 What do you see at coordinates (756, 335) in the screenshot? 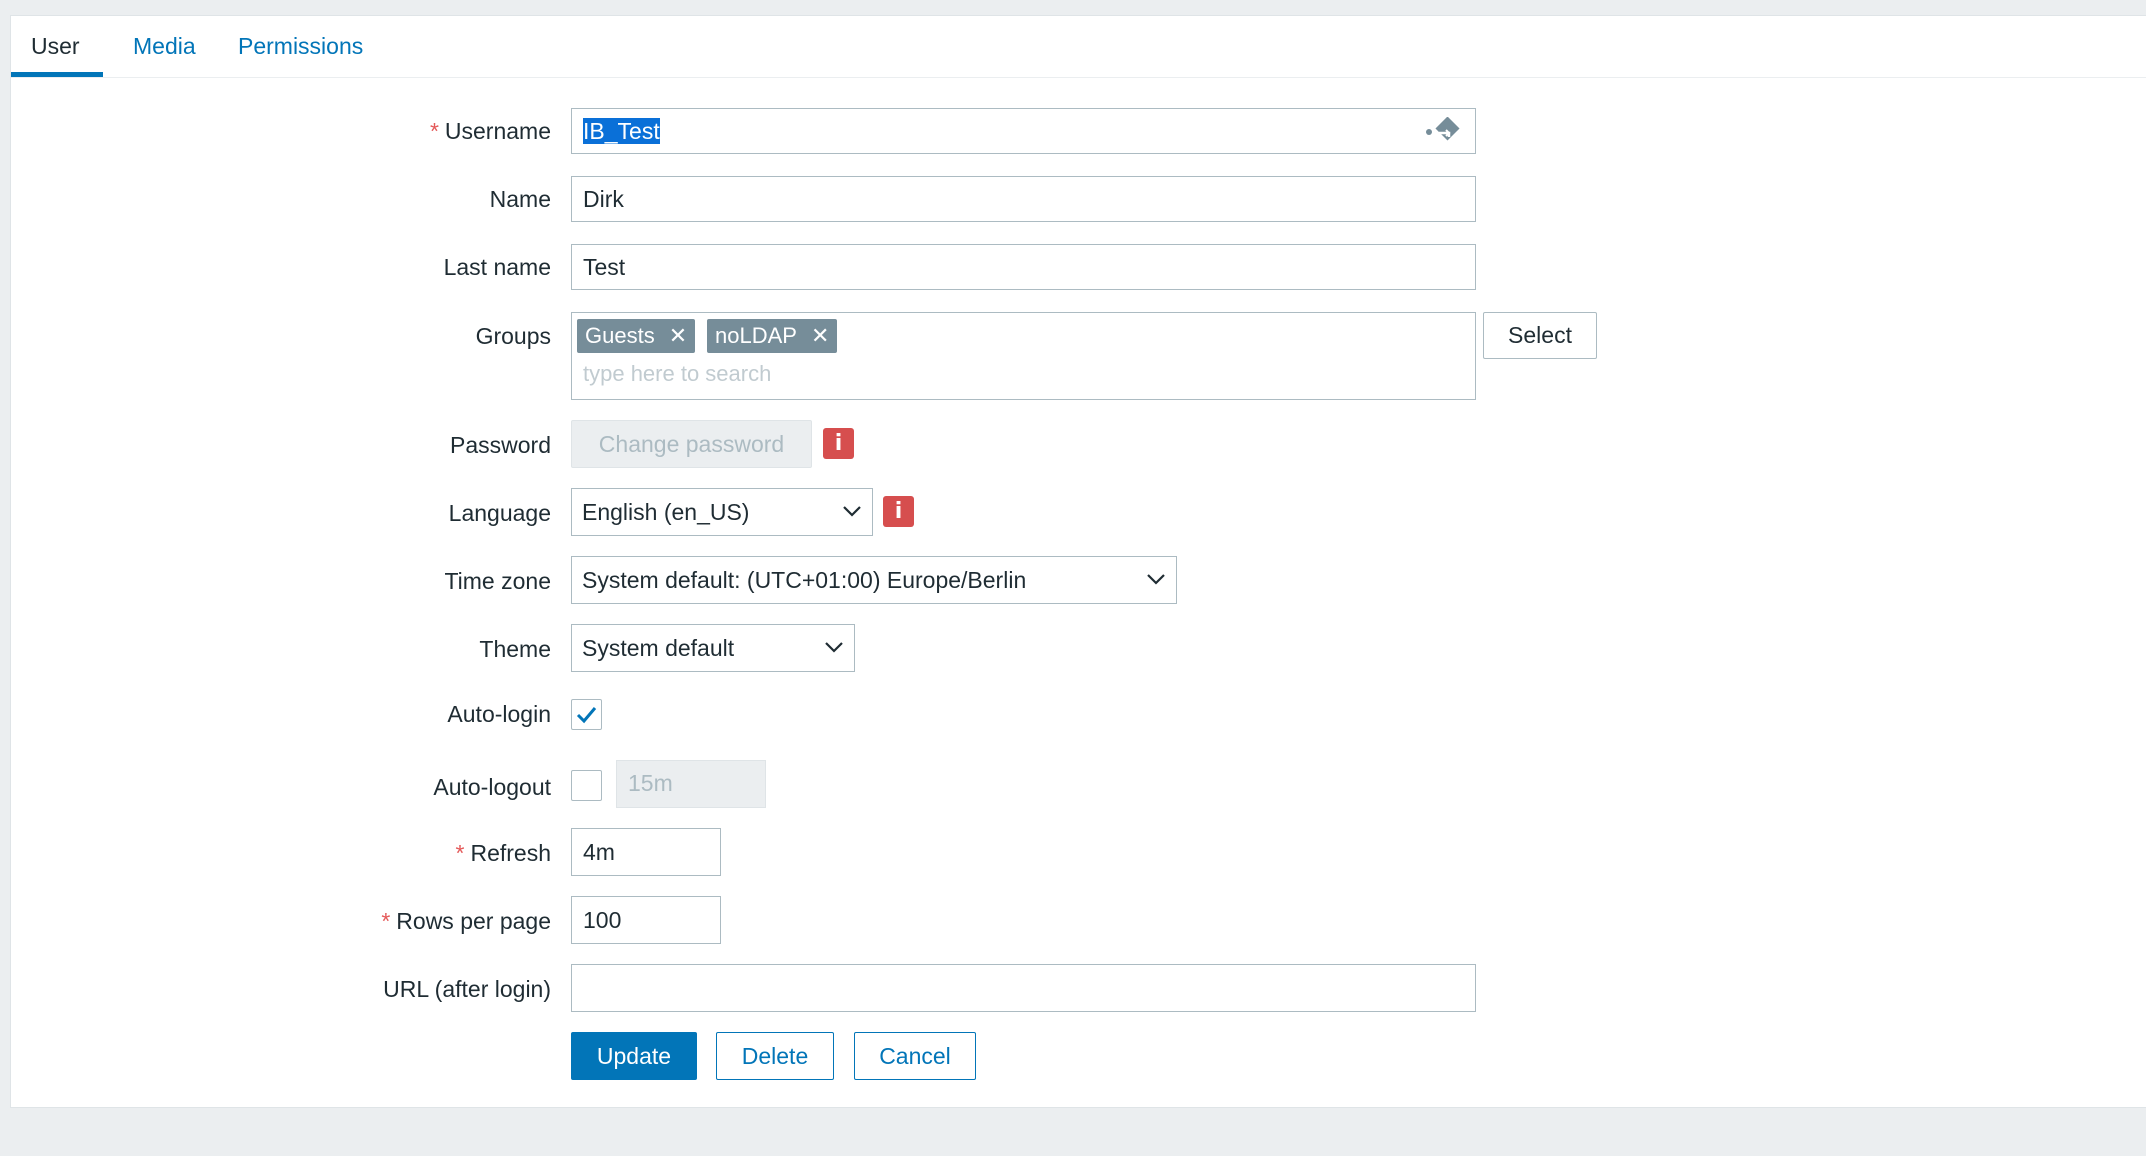
I see `group-tag-label: noLDAP` at bounding box center [756, 335].